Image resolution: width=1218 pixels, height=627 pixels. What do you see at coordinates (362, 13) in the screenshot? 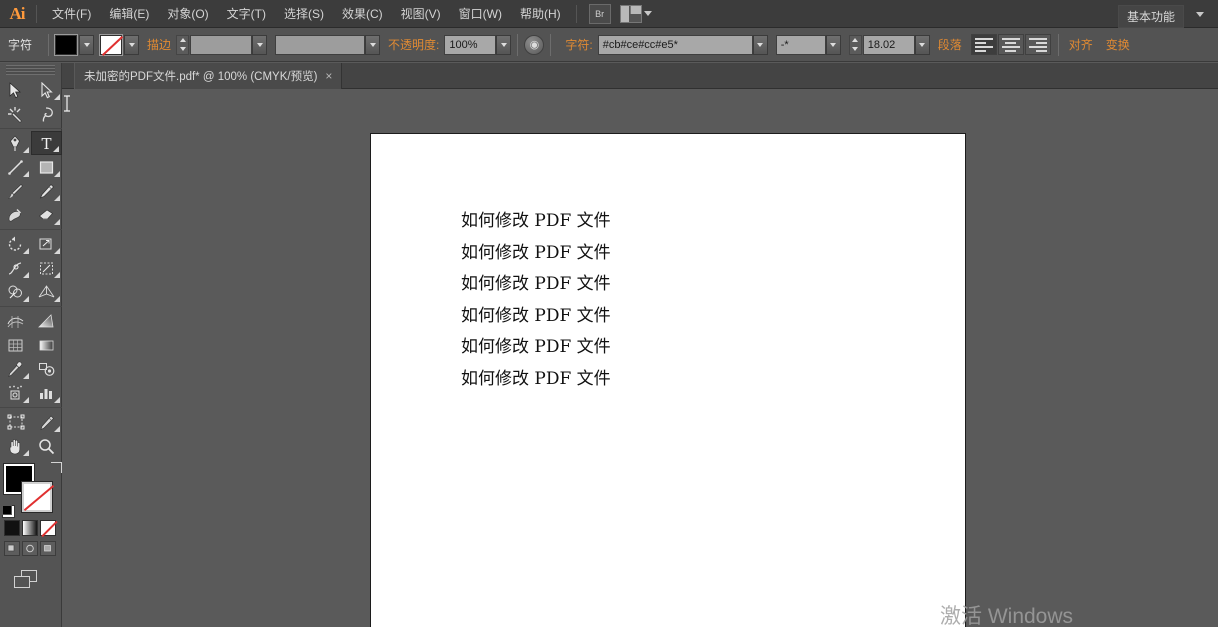
I see `menu-effect: 效果(C)` at bounding box center [362, 13].